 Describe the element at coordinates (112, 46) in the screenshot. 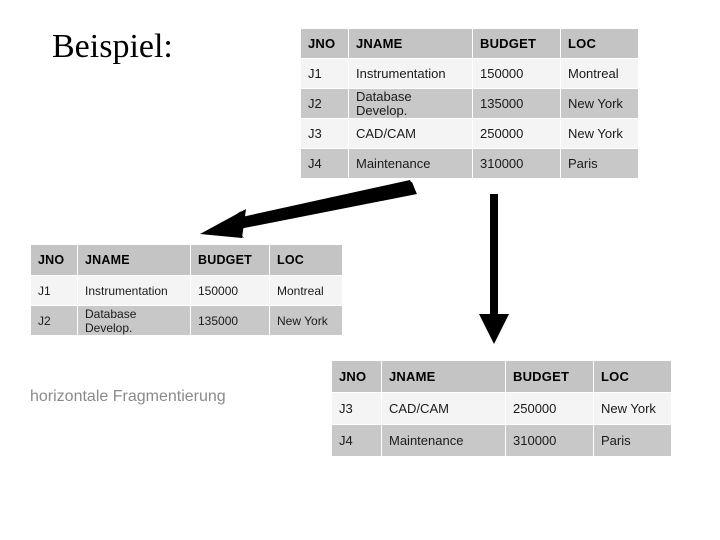

I see `page-title: Beispiel:` at that location.